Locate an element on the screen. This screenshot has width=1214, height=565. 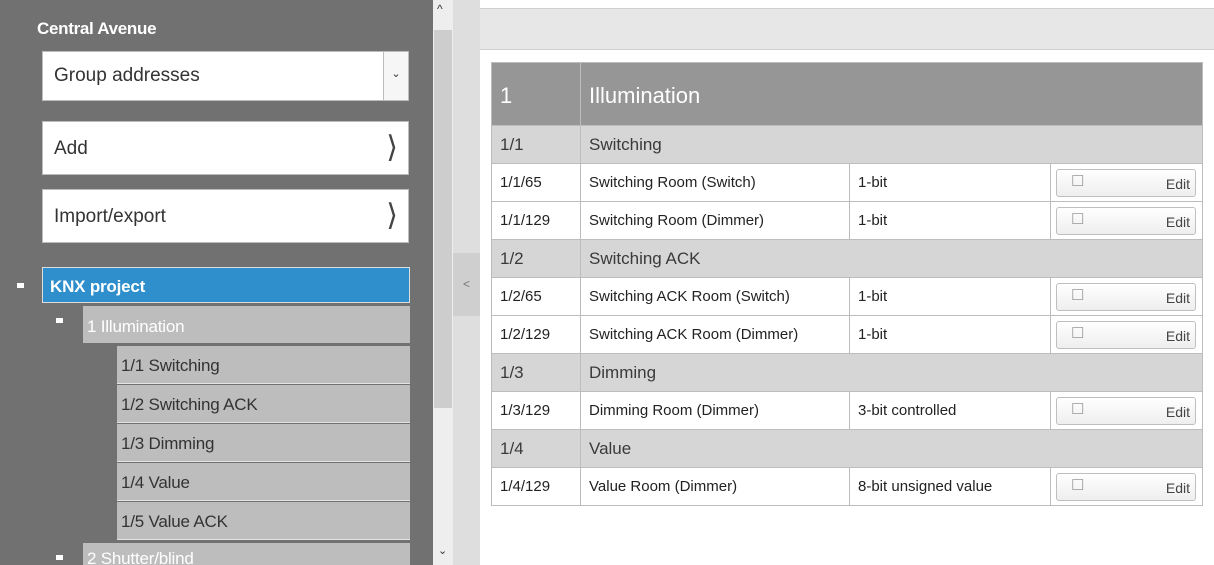
address-name: Switching ACK Room (Switch) is located at coordinates (715, 296).